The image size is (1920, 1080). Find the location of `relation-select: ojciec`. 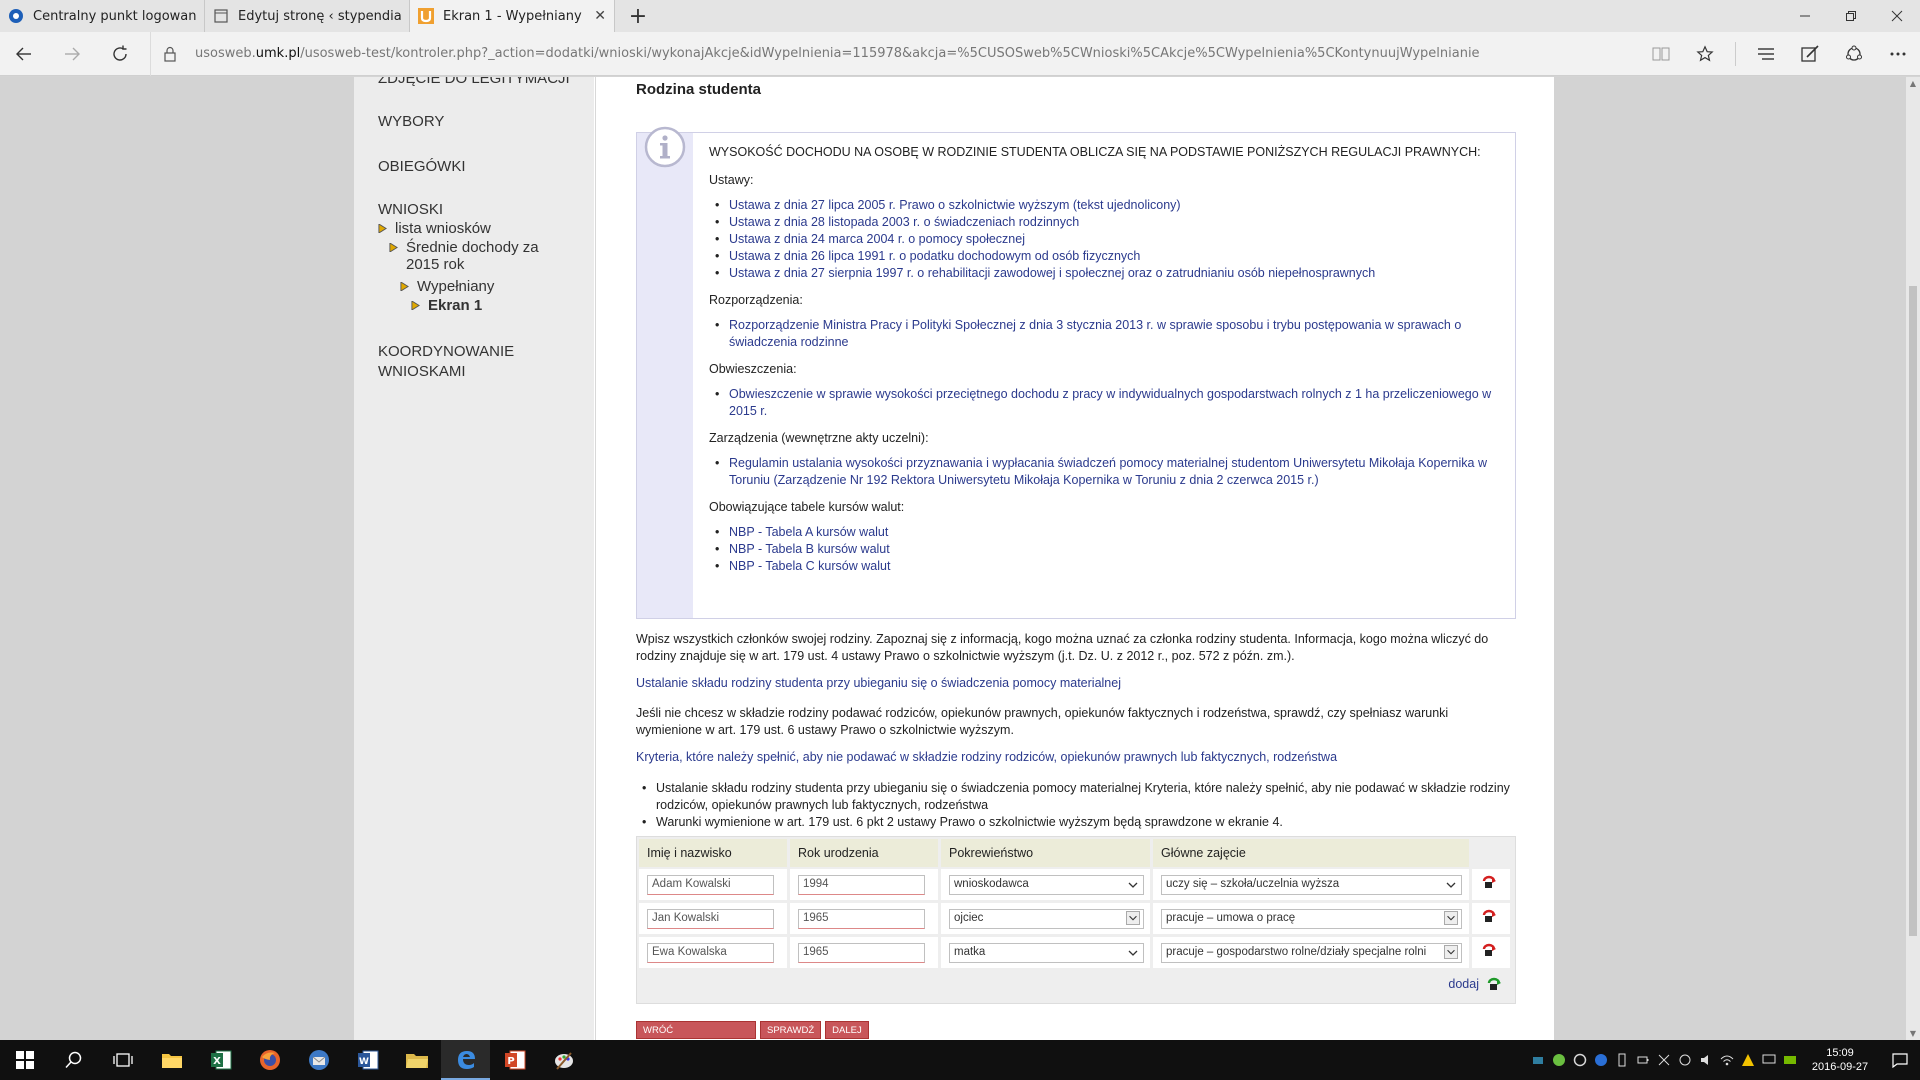

relation-select: ojciec is located at coordinates (1046, 919).